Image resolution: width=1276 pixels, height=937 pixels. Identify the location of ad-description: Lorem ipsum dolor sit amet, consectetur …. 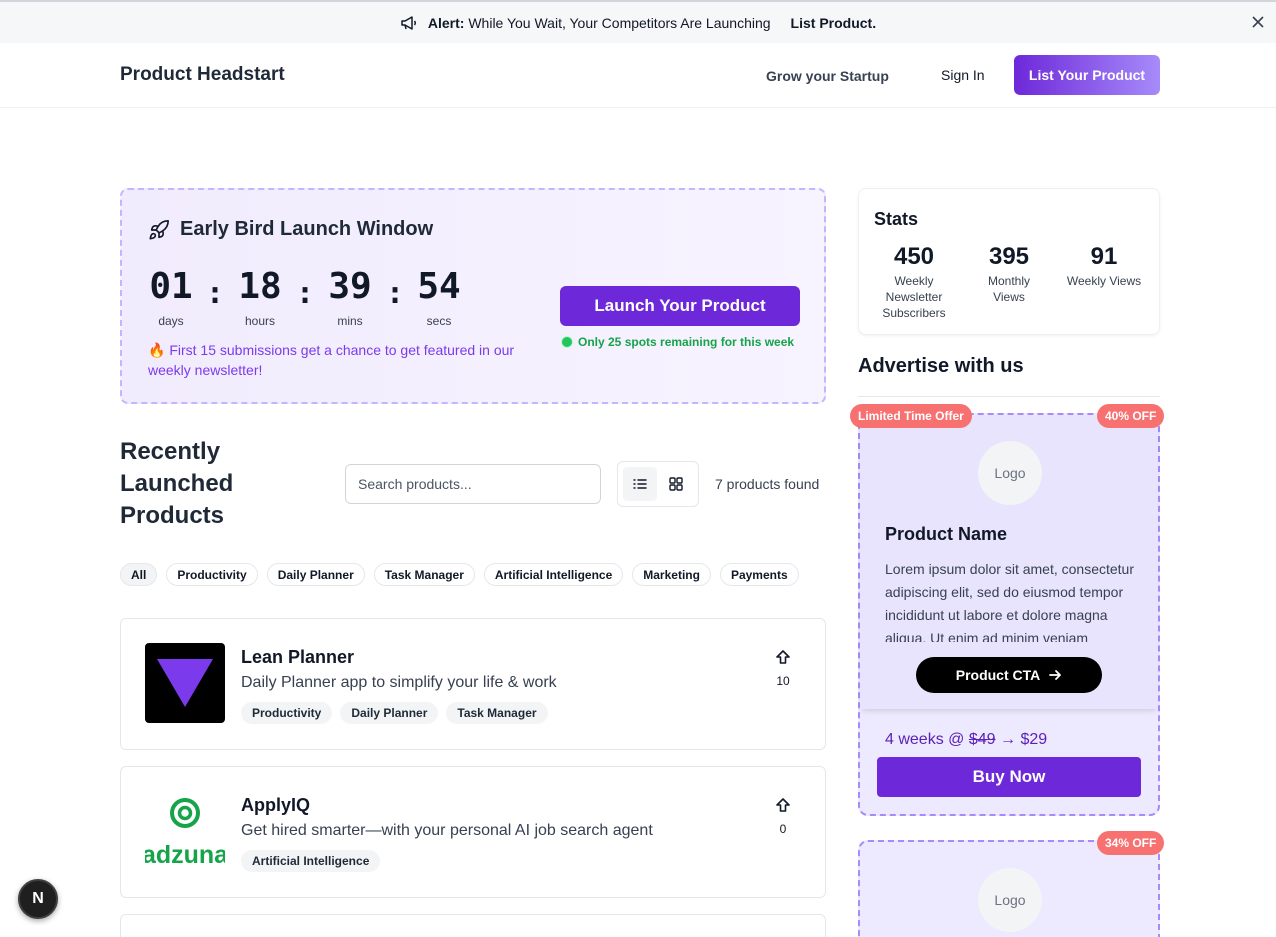
(1009, 601).